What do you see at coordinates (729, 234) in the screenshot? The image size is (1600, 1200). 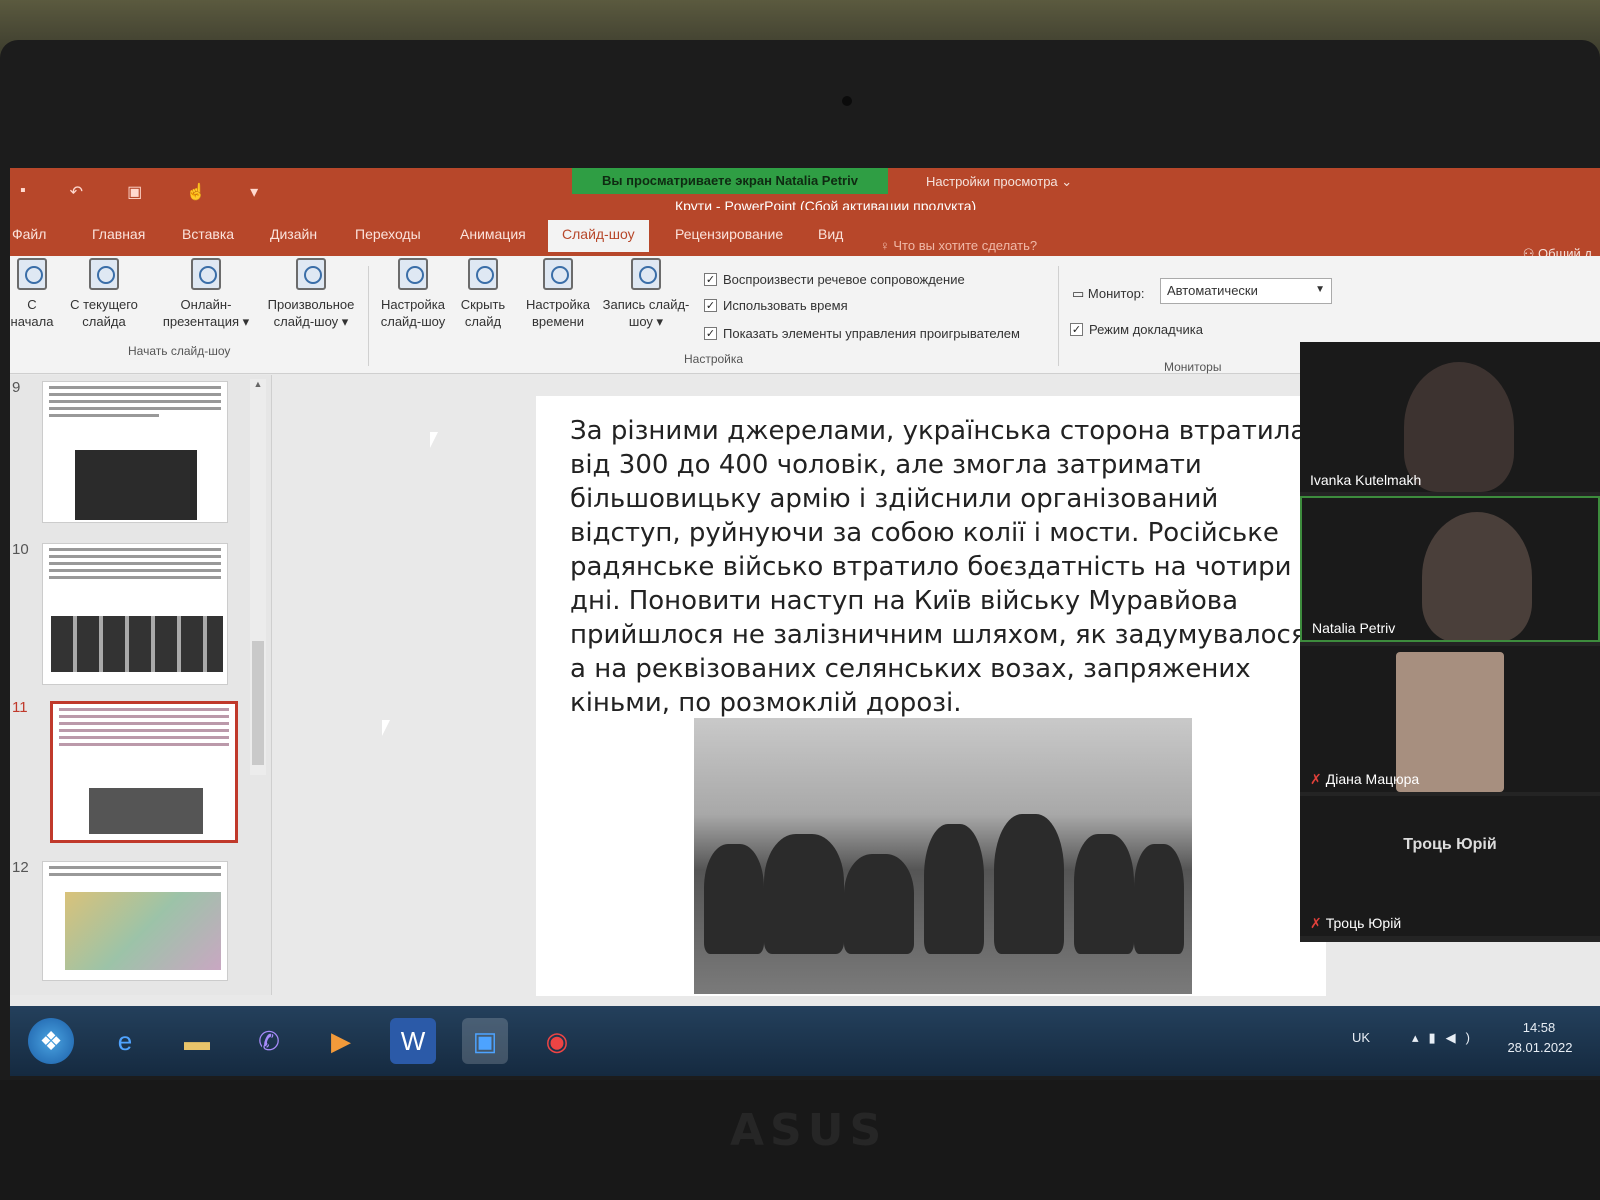 I see `tab-review: Рецензирование` at bounding box center [729, 234].